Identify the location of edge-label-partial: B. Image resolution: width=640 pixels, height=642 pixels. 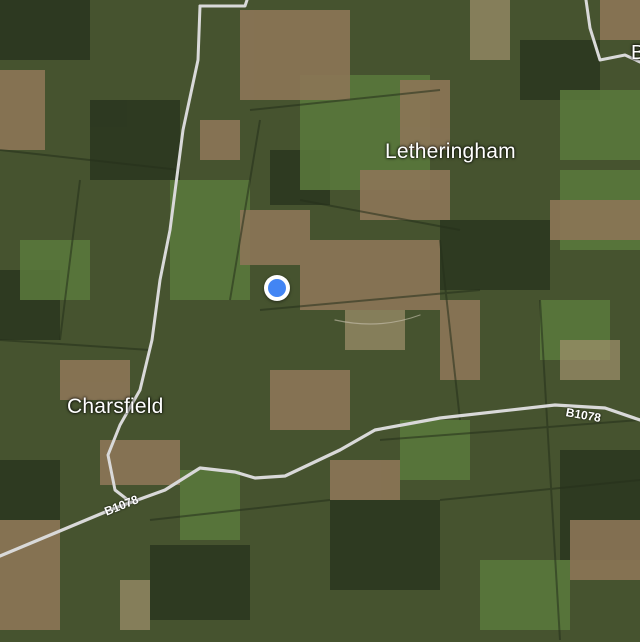
(635, 53).